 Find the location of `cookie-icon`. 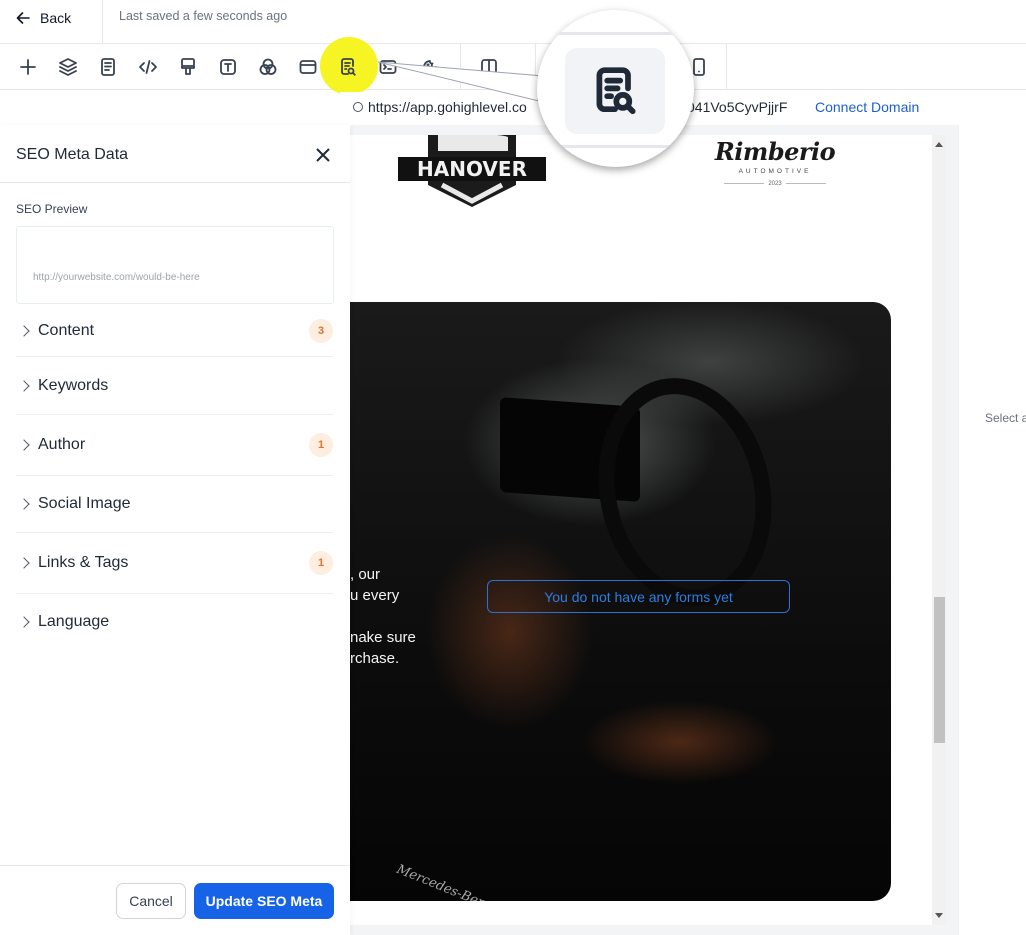

cookie-icon is located at coordinates (430, 67).